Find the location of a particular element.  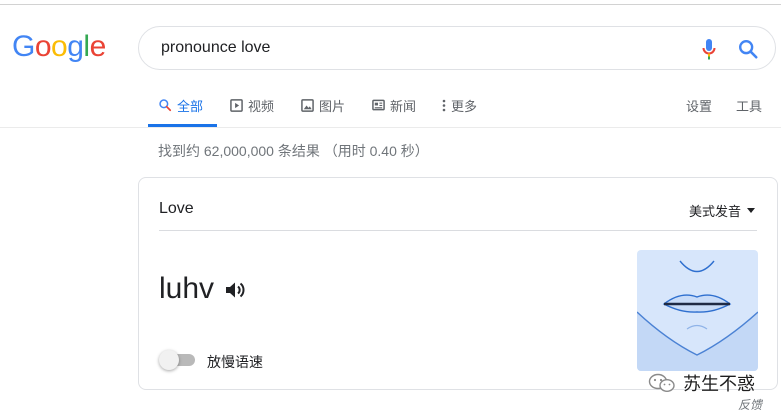

tab-label: 新闻 is located at coordinates (403, 106).